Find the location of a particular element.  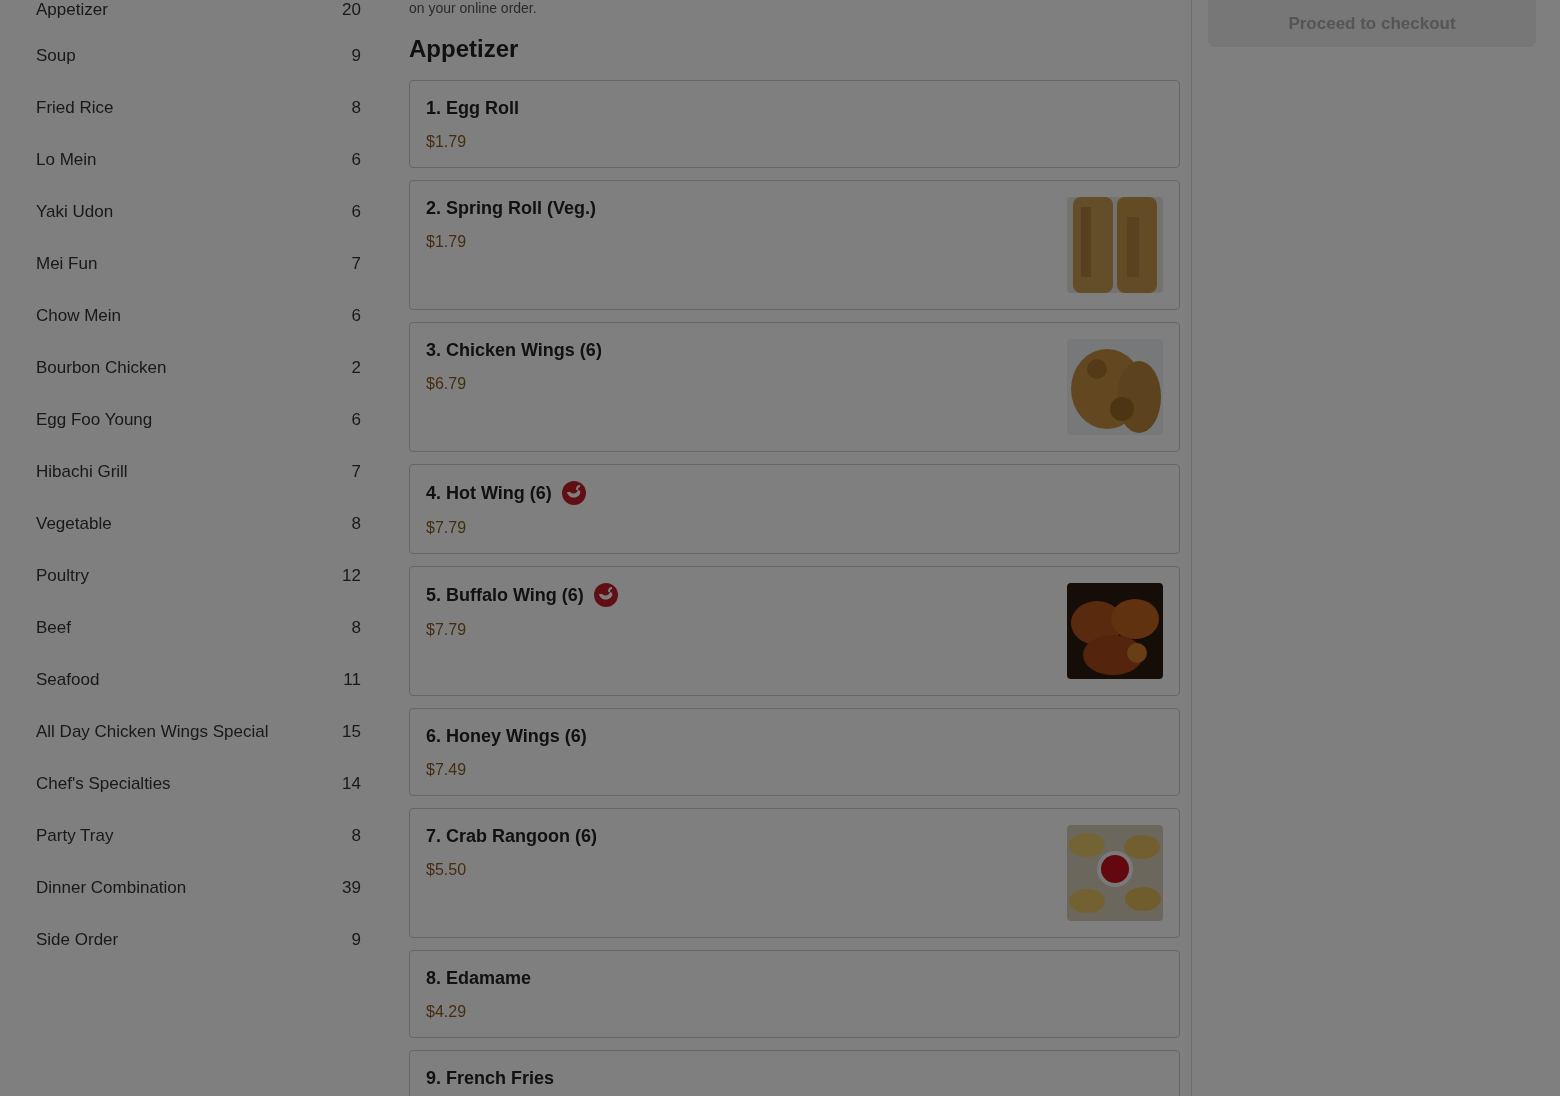

item-count: 39 is located at coordinates (351, 888).